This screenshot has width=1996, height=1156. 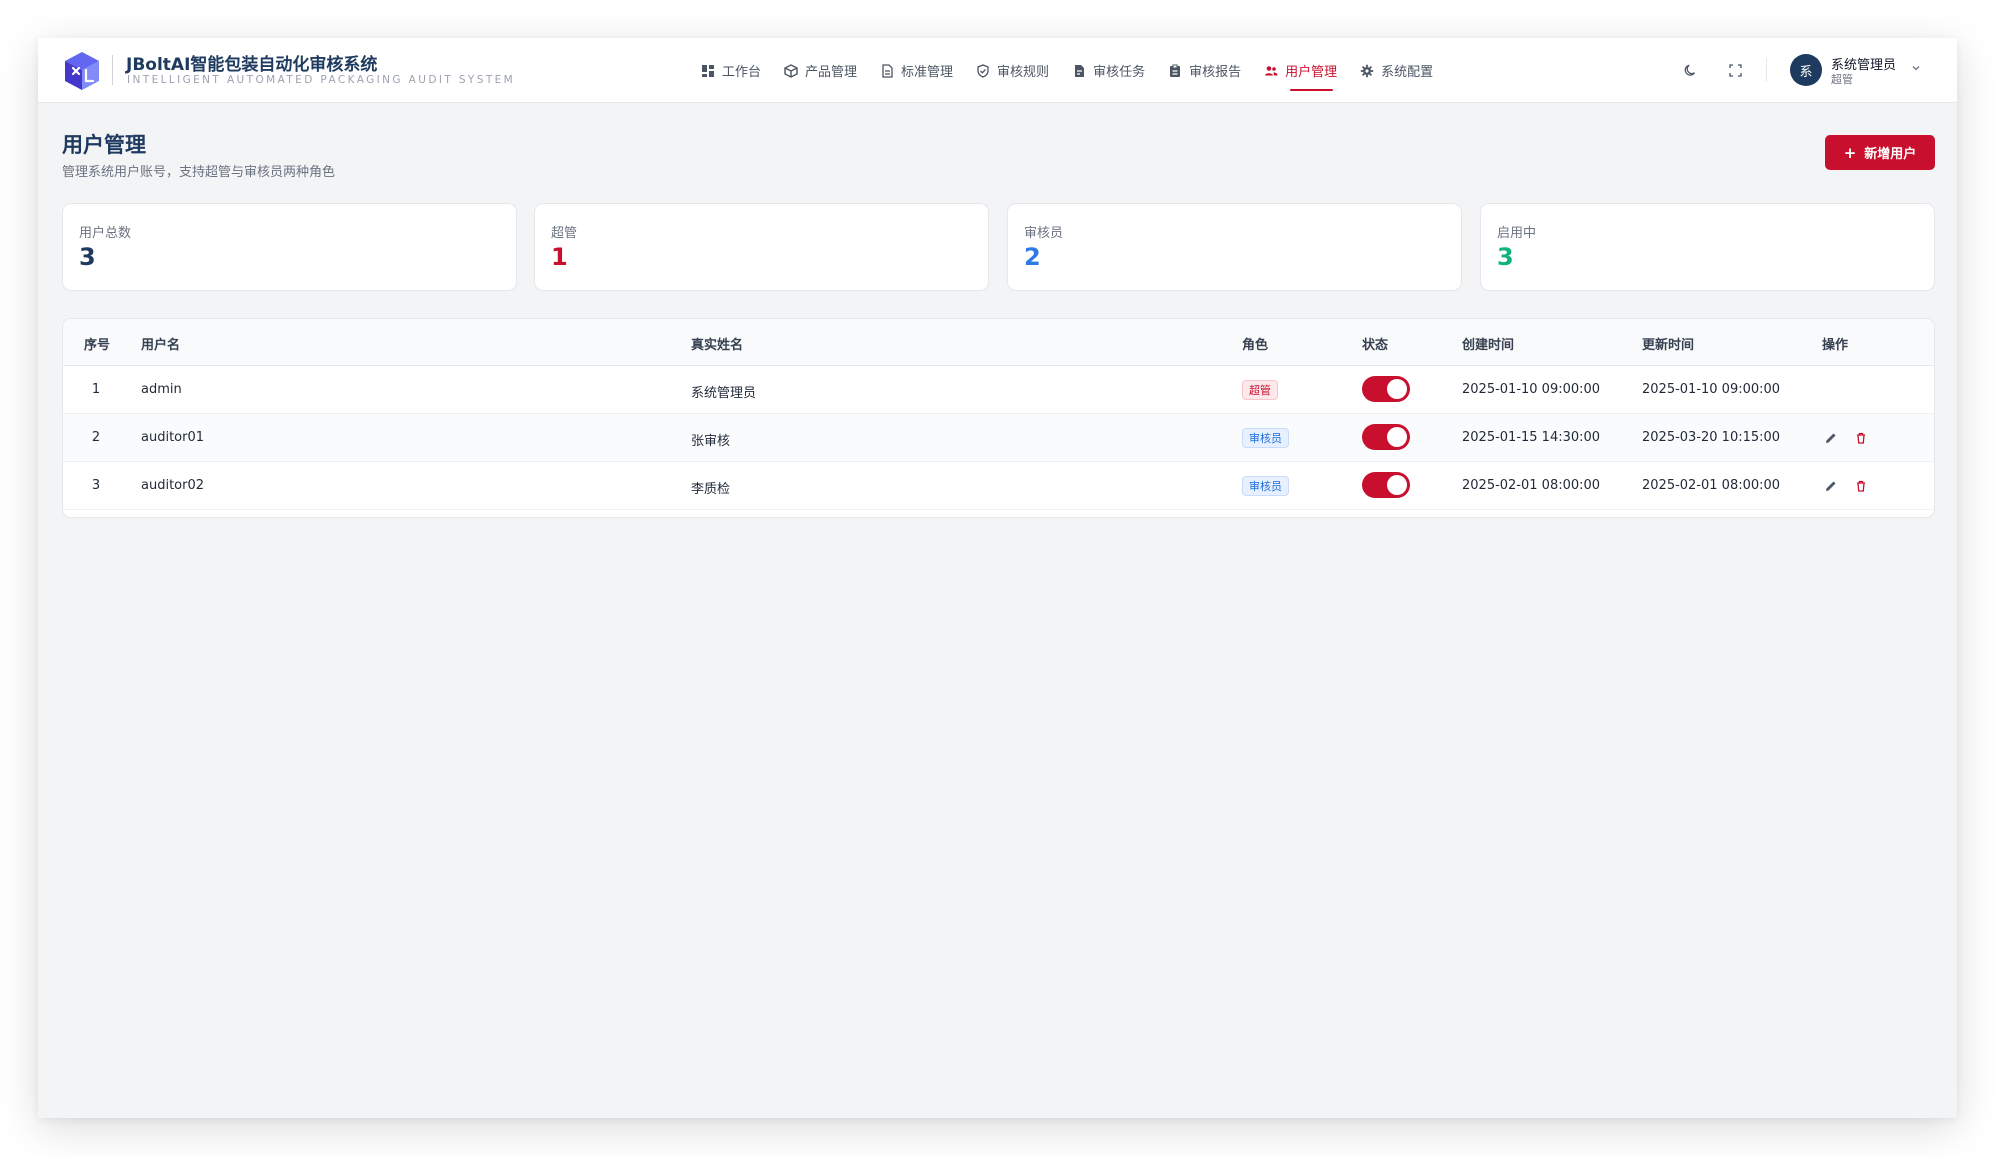 I want to click on gear-icon, so click(x=1367, y=70).